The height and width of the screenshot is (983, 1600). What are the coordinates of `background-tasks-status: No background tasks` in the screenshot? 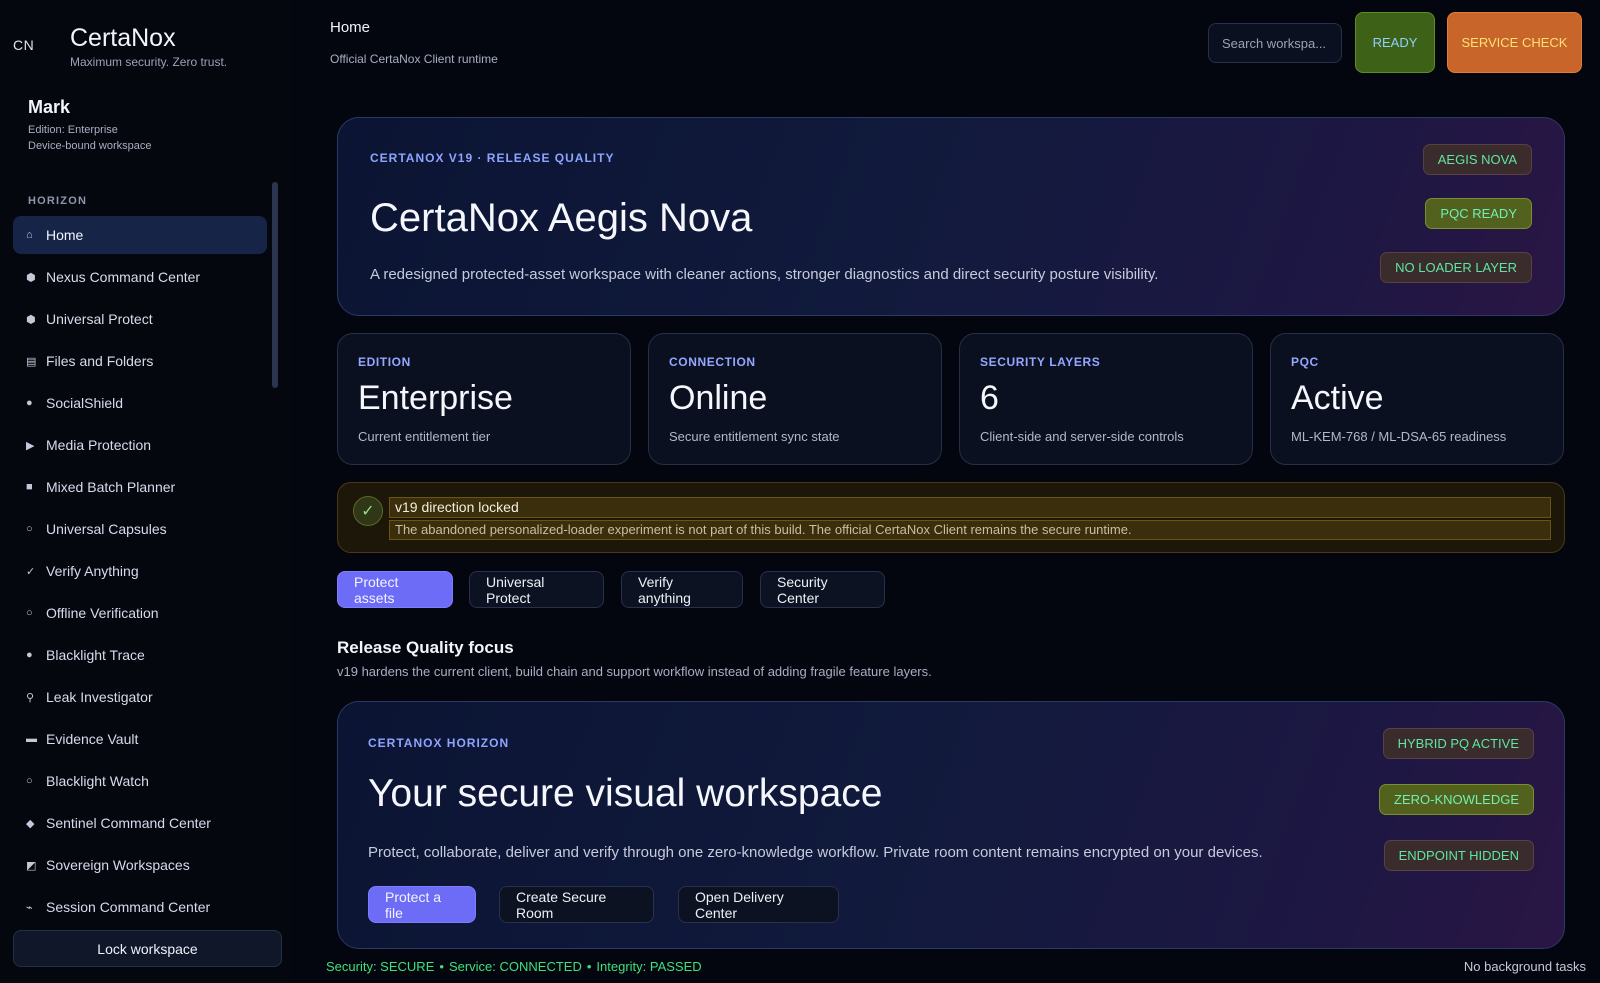 It's located at (1524, 966).